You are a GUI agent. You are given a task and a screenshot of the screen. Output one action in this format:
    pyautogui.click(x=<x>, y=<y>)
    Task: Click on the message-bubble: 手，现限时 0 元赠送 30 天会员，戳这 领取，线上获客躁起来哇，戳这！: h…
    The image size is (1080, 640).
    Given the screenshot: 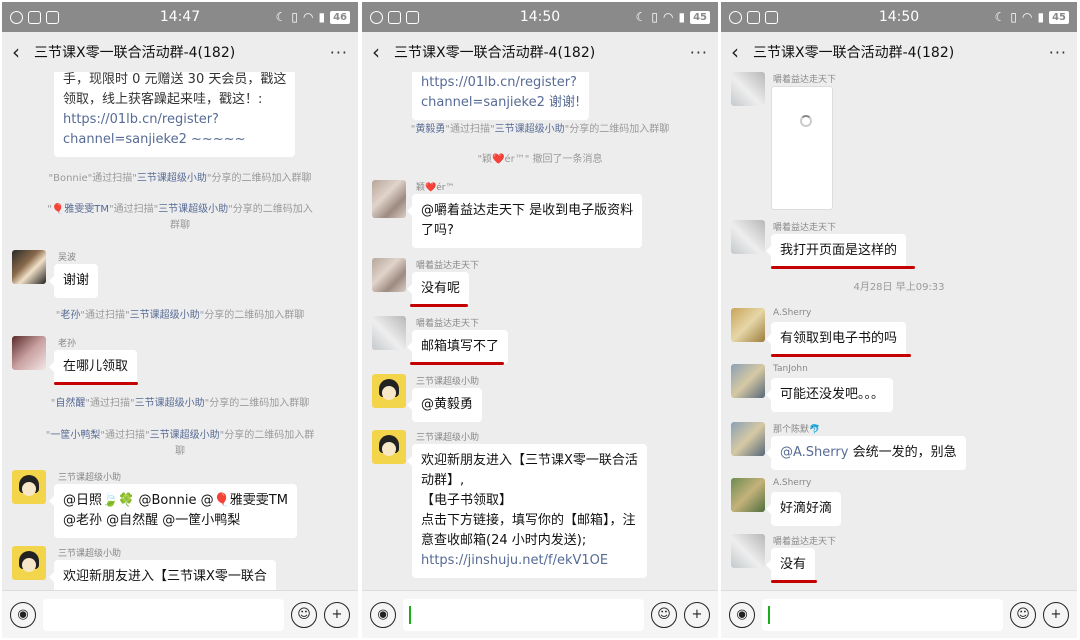 What is the action you would take?
    pyautogui.click(x=175, y=114)
    